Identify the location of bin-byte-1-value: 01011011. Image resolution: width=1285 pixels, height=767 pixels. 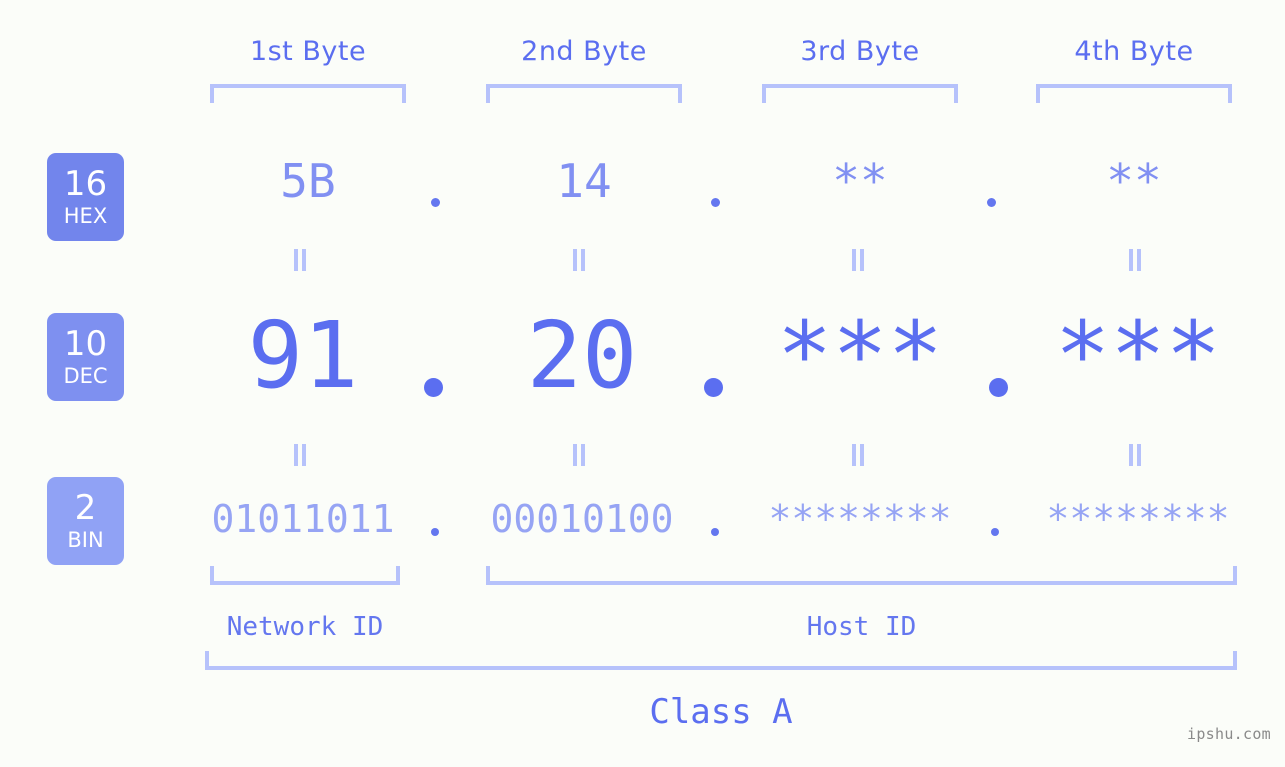
(303, 519).